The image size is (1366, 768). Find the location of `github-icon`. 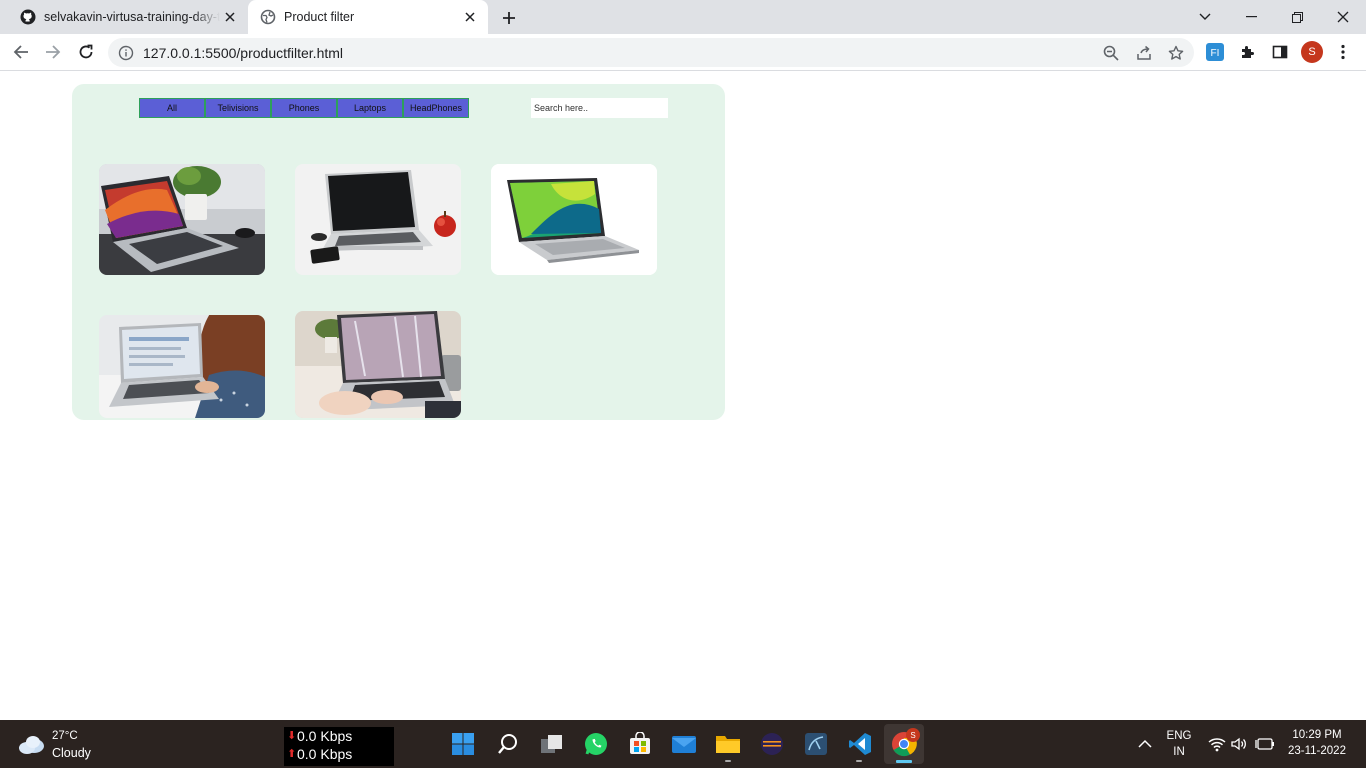

github-icon is located at coordinates (28, 17).